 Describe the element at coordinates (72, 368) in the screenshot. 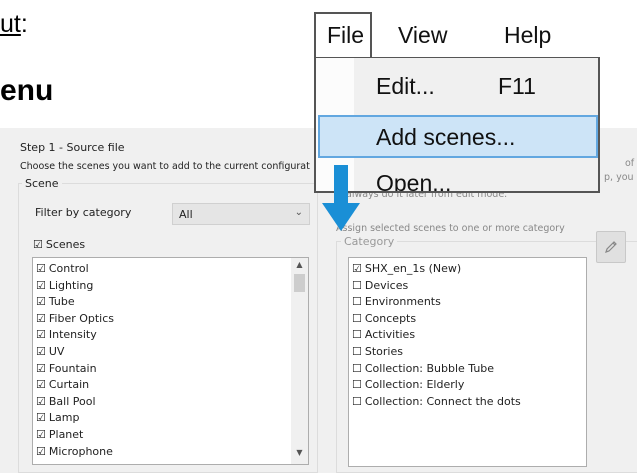

I see `scene-label: Fountain` at that location.